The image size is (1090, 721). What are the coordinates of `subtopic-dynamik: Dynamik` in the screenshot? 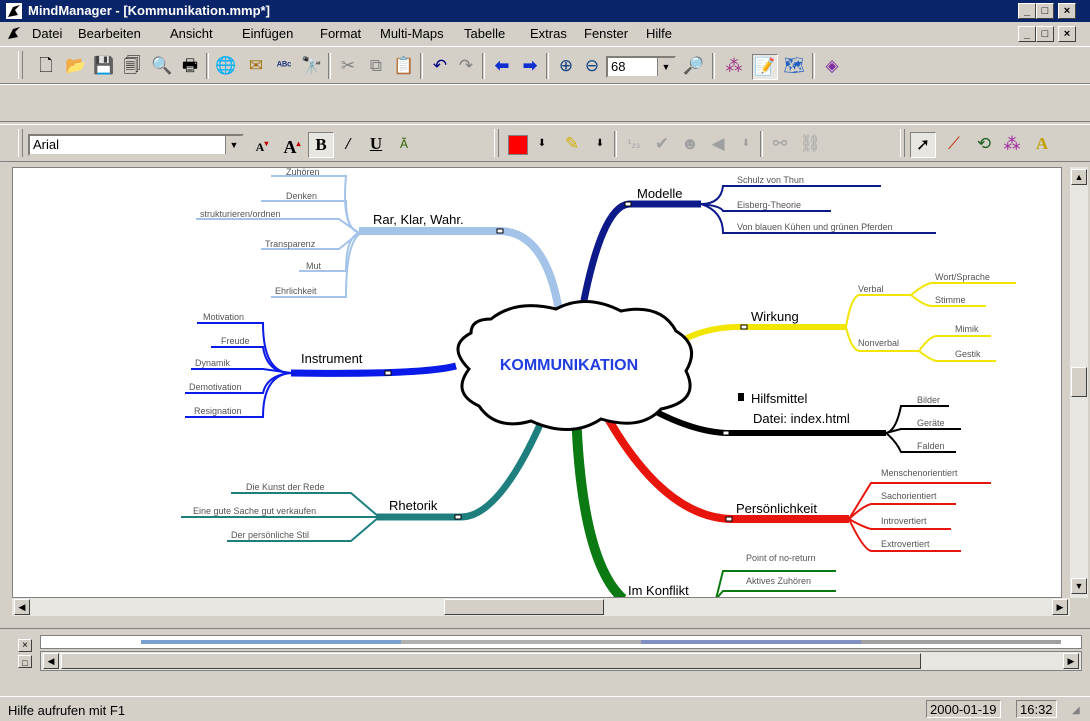 It's located at (213, 363).